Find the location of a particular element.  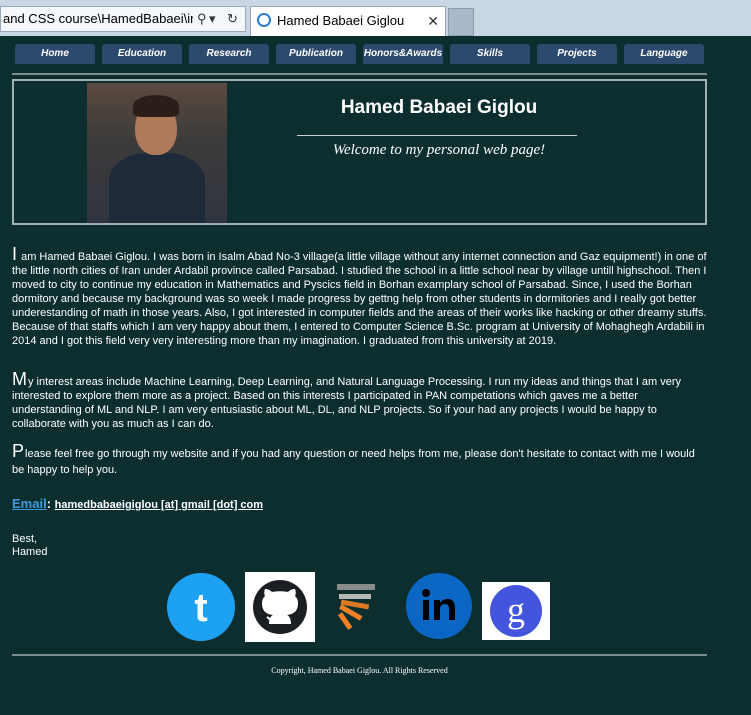

address-bar: and CSS course\HamedBabaei\inde: ⚲ ▾ ↻ is located at coordinates (123, 19).